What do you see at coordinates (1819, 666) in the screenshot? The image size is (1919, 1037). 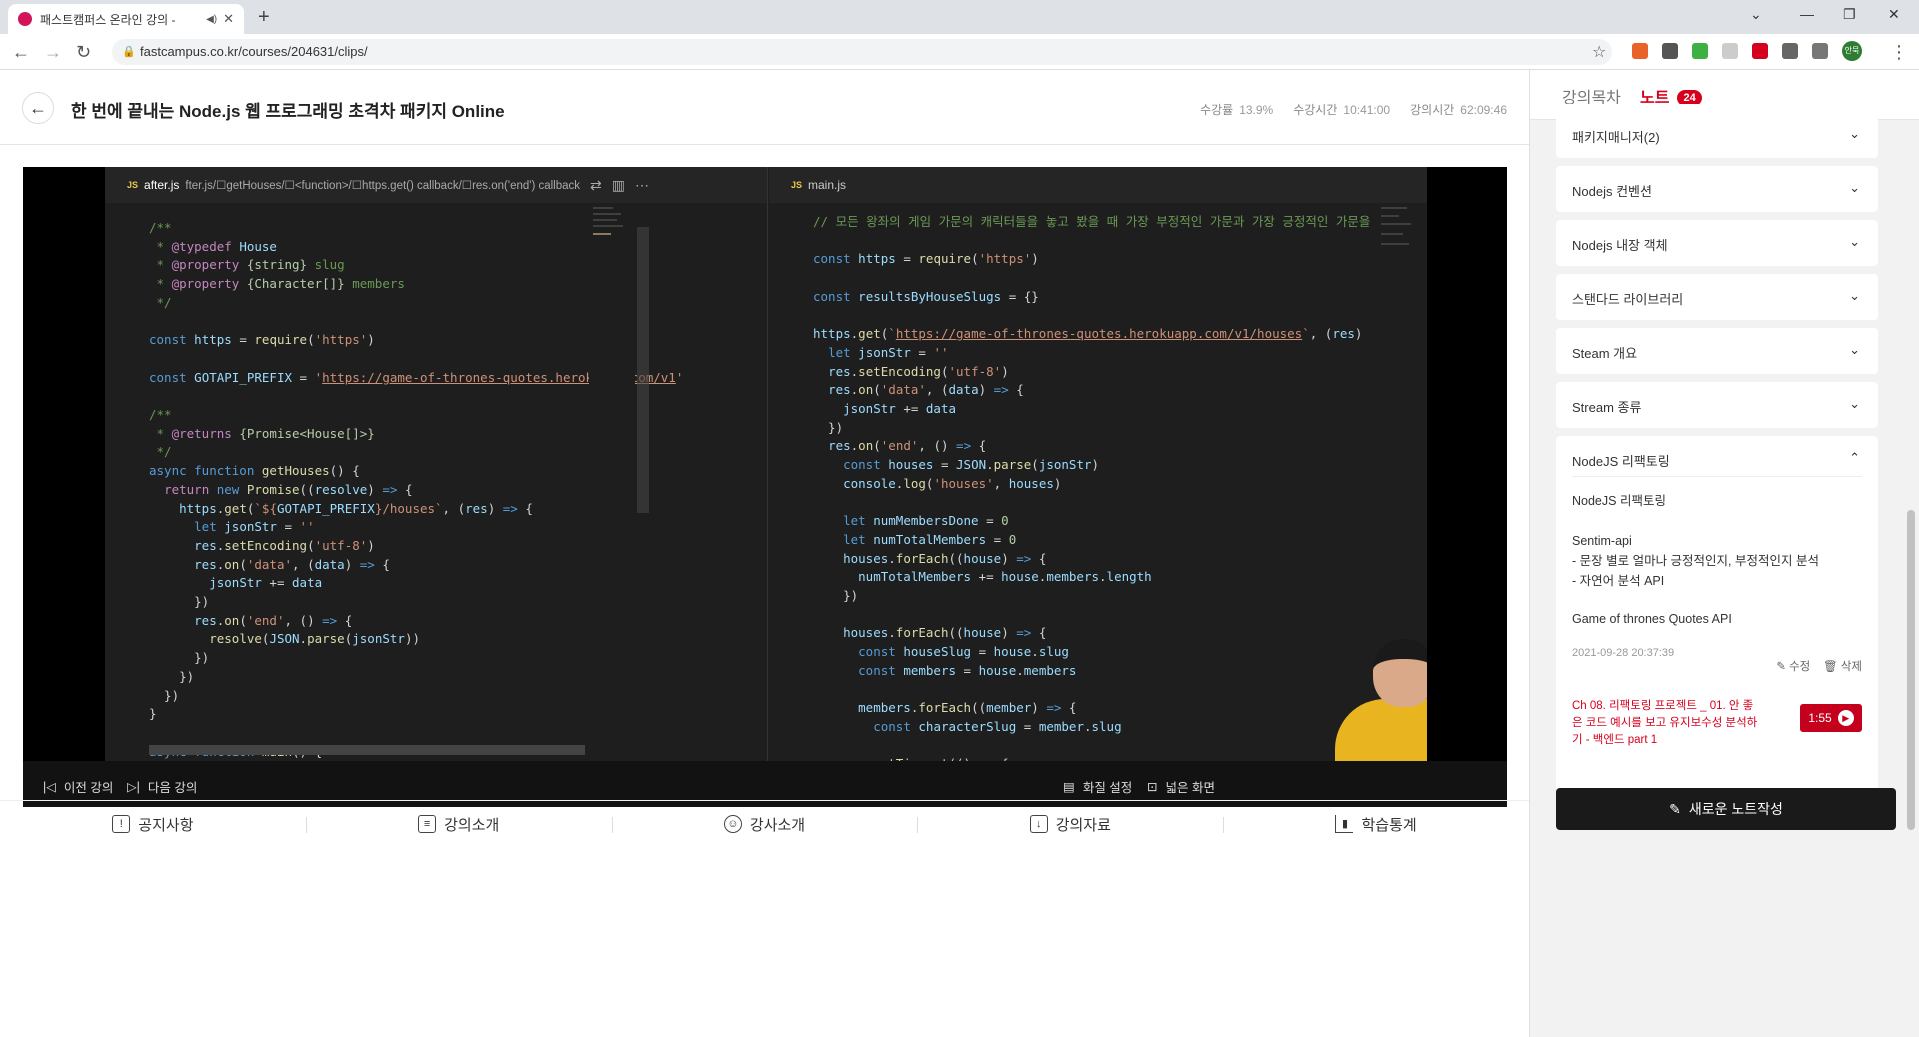 I see `note-actions: ✎ 수정 🗑 삭제` at bounding box center [1819, 666].